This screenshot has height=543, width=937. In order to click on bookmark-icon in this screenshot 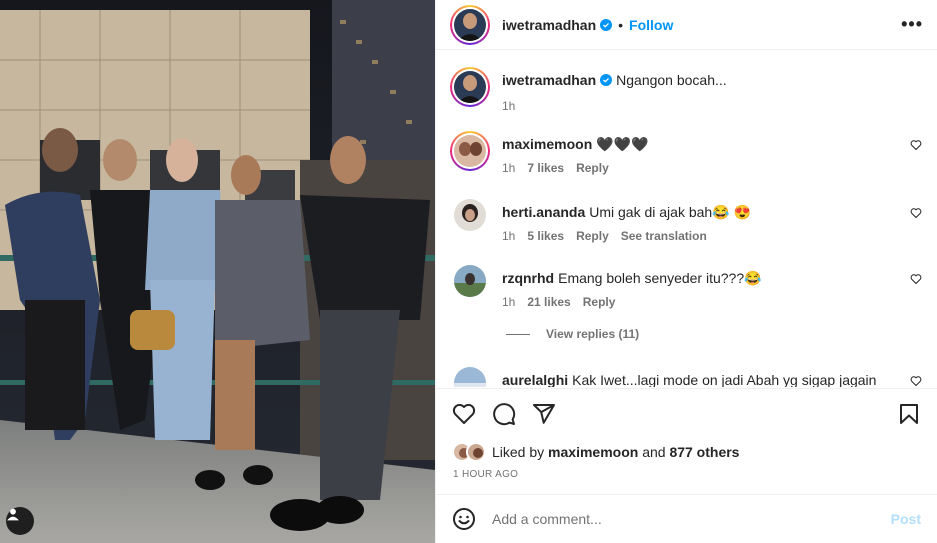, I will do `click(909, 414)`.